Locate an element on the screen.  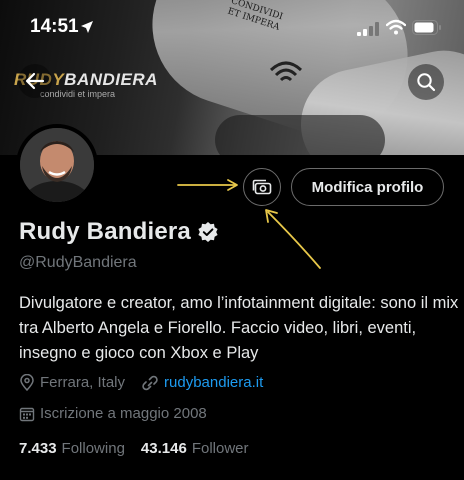
camera-button is located at coordinates (262, 187).